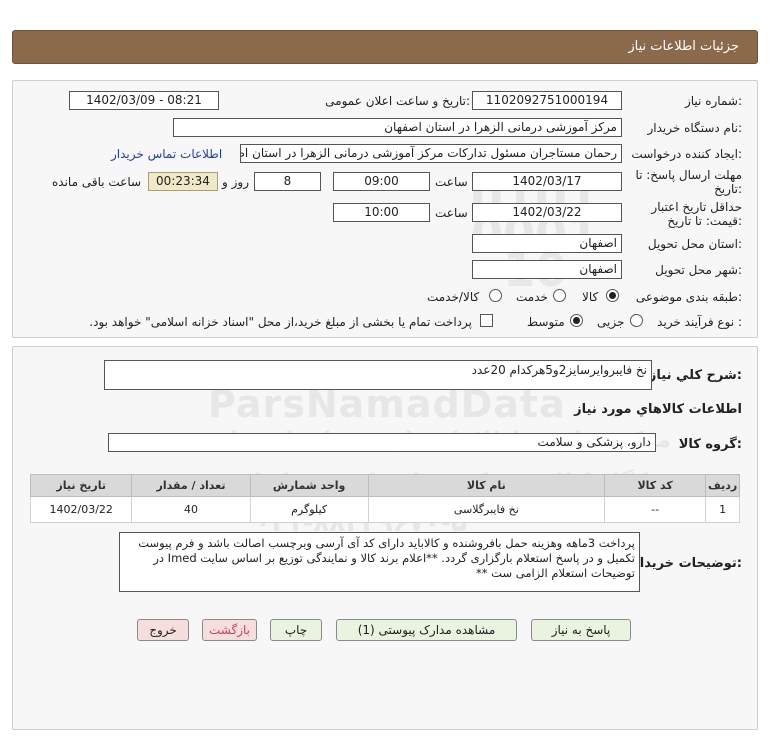  Describe the element at coordinates (381, 181) in the screenshot. I see `deadline-time-field: 09:00` at that location.